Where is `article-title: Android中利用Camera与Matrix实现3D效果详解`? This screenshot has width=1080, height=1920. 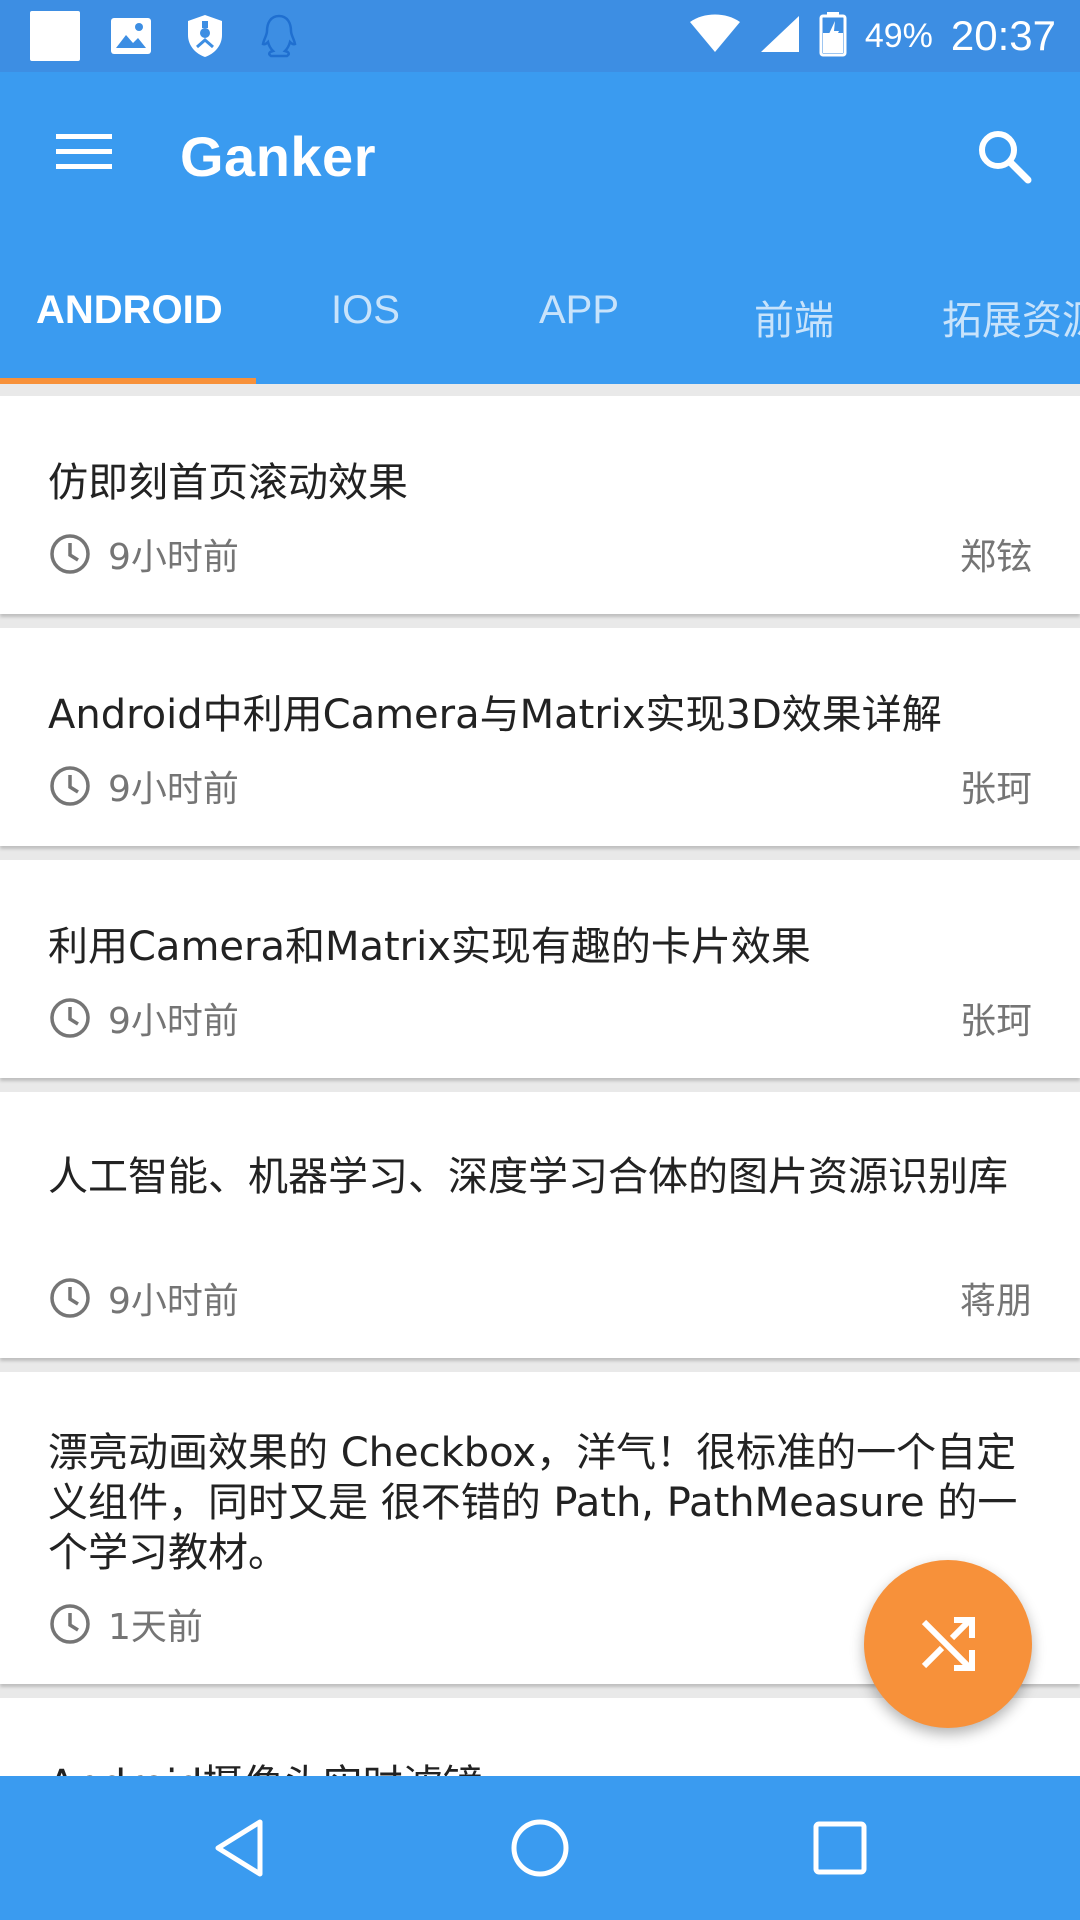 article-title: Android中利用Camera与Matrix实现3D效果详解 is located at coordinates (495, 715).